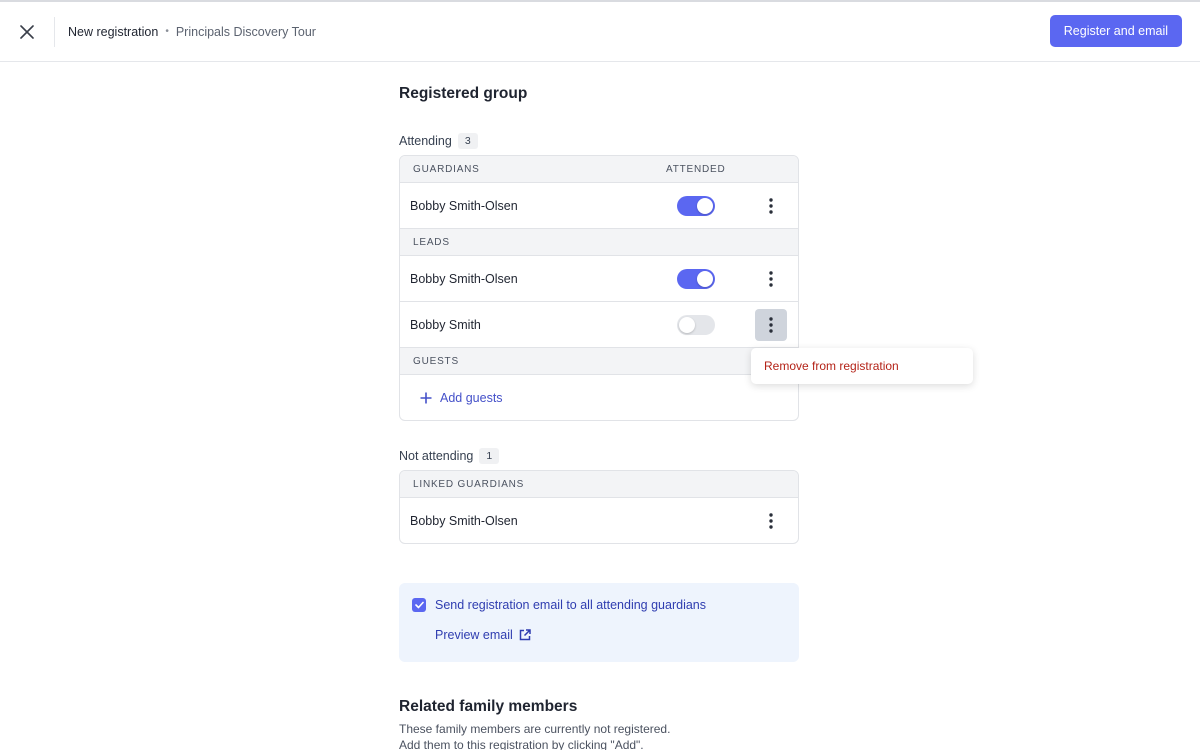 Image resolution: width=1200 pixels, height=750 pixels. What do you see at coordinates (599, 242) in the screenshot?
I see `leads-header: LEADS` at bounding box center [599, 242].